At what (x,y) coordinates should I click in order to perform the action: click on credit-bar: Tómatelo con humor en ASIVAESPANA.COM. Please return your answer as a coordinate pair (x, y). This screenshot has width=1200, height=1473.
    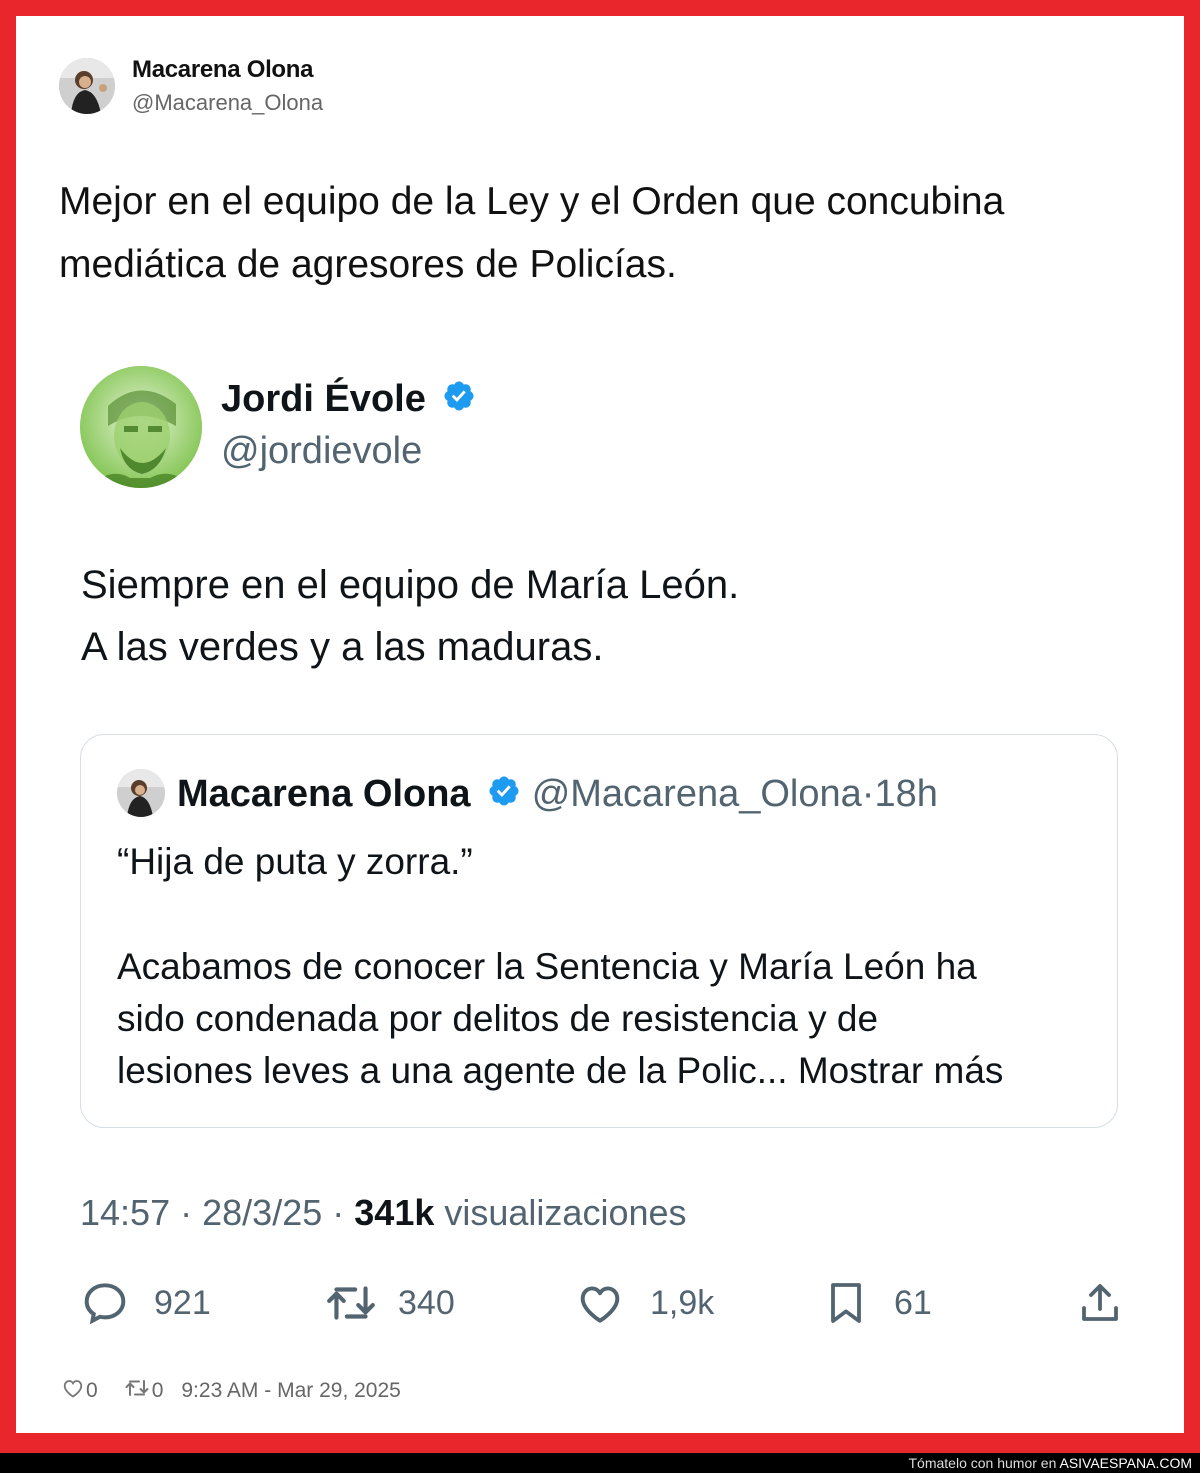
    Looking at the image, I should click on (600, 1463).